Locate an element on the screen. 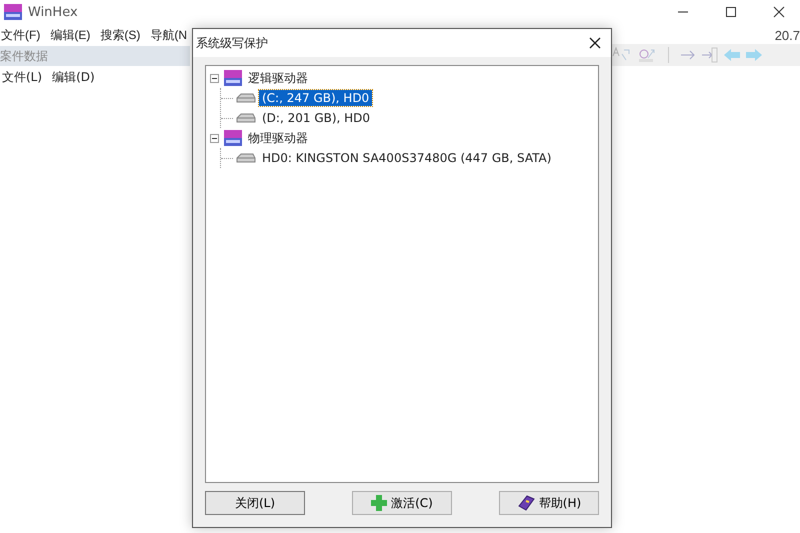  help-button: 帮助(H) is located at coordinates (549, 503).